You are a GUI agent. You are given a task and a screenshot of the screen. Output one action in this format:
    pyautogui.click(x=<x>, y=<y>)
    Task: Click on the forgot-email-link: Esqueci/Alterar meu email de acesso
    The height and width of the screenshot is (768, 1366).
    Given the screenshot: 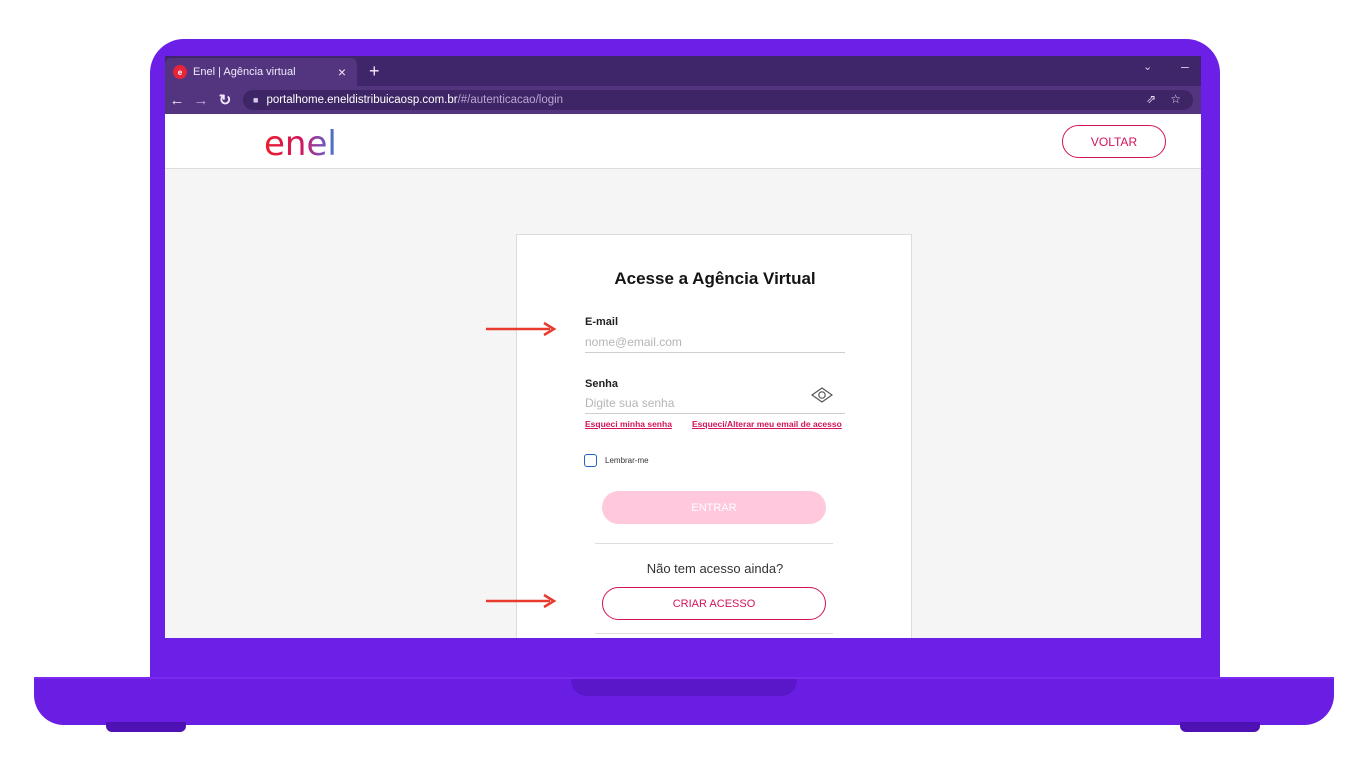 What is the action you would take?
    pyautogui.click(x=767, y=424)
    